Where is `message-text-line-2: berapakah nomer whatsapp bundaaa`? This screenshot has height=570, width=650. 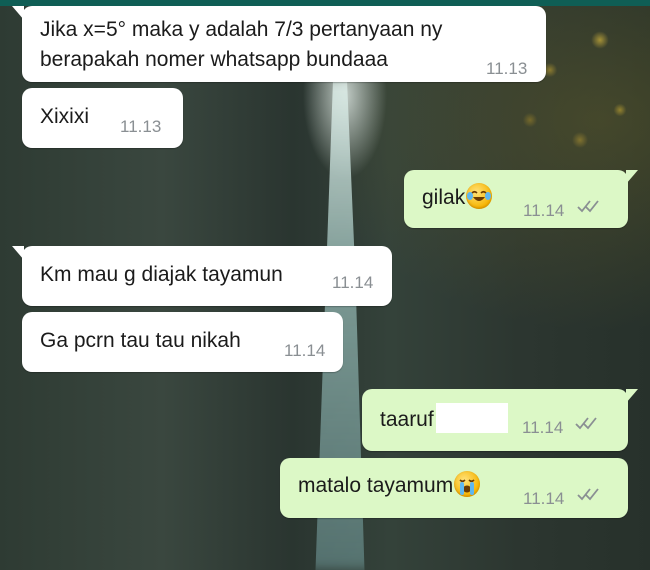 message-text-line-2: berapakah nomer whatsapp bundaaa is located at coordinates (214, 59).